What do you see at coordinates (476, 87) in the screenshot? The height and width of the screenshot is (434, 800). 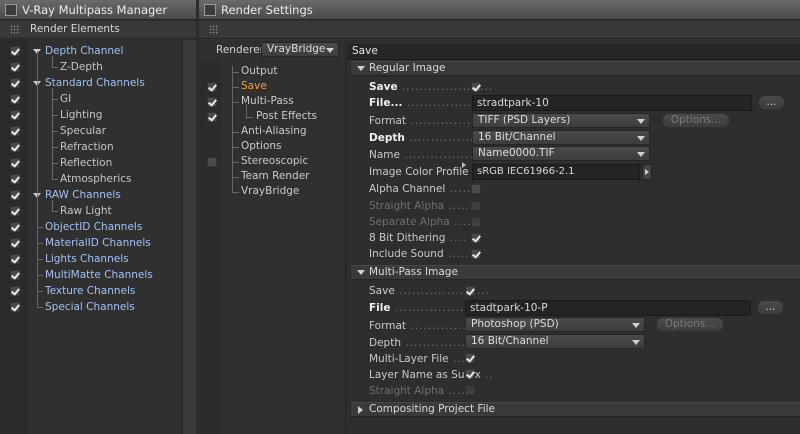 I see `regular-save-checkbox` at bounding box center [476, 87].